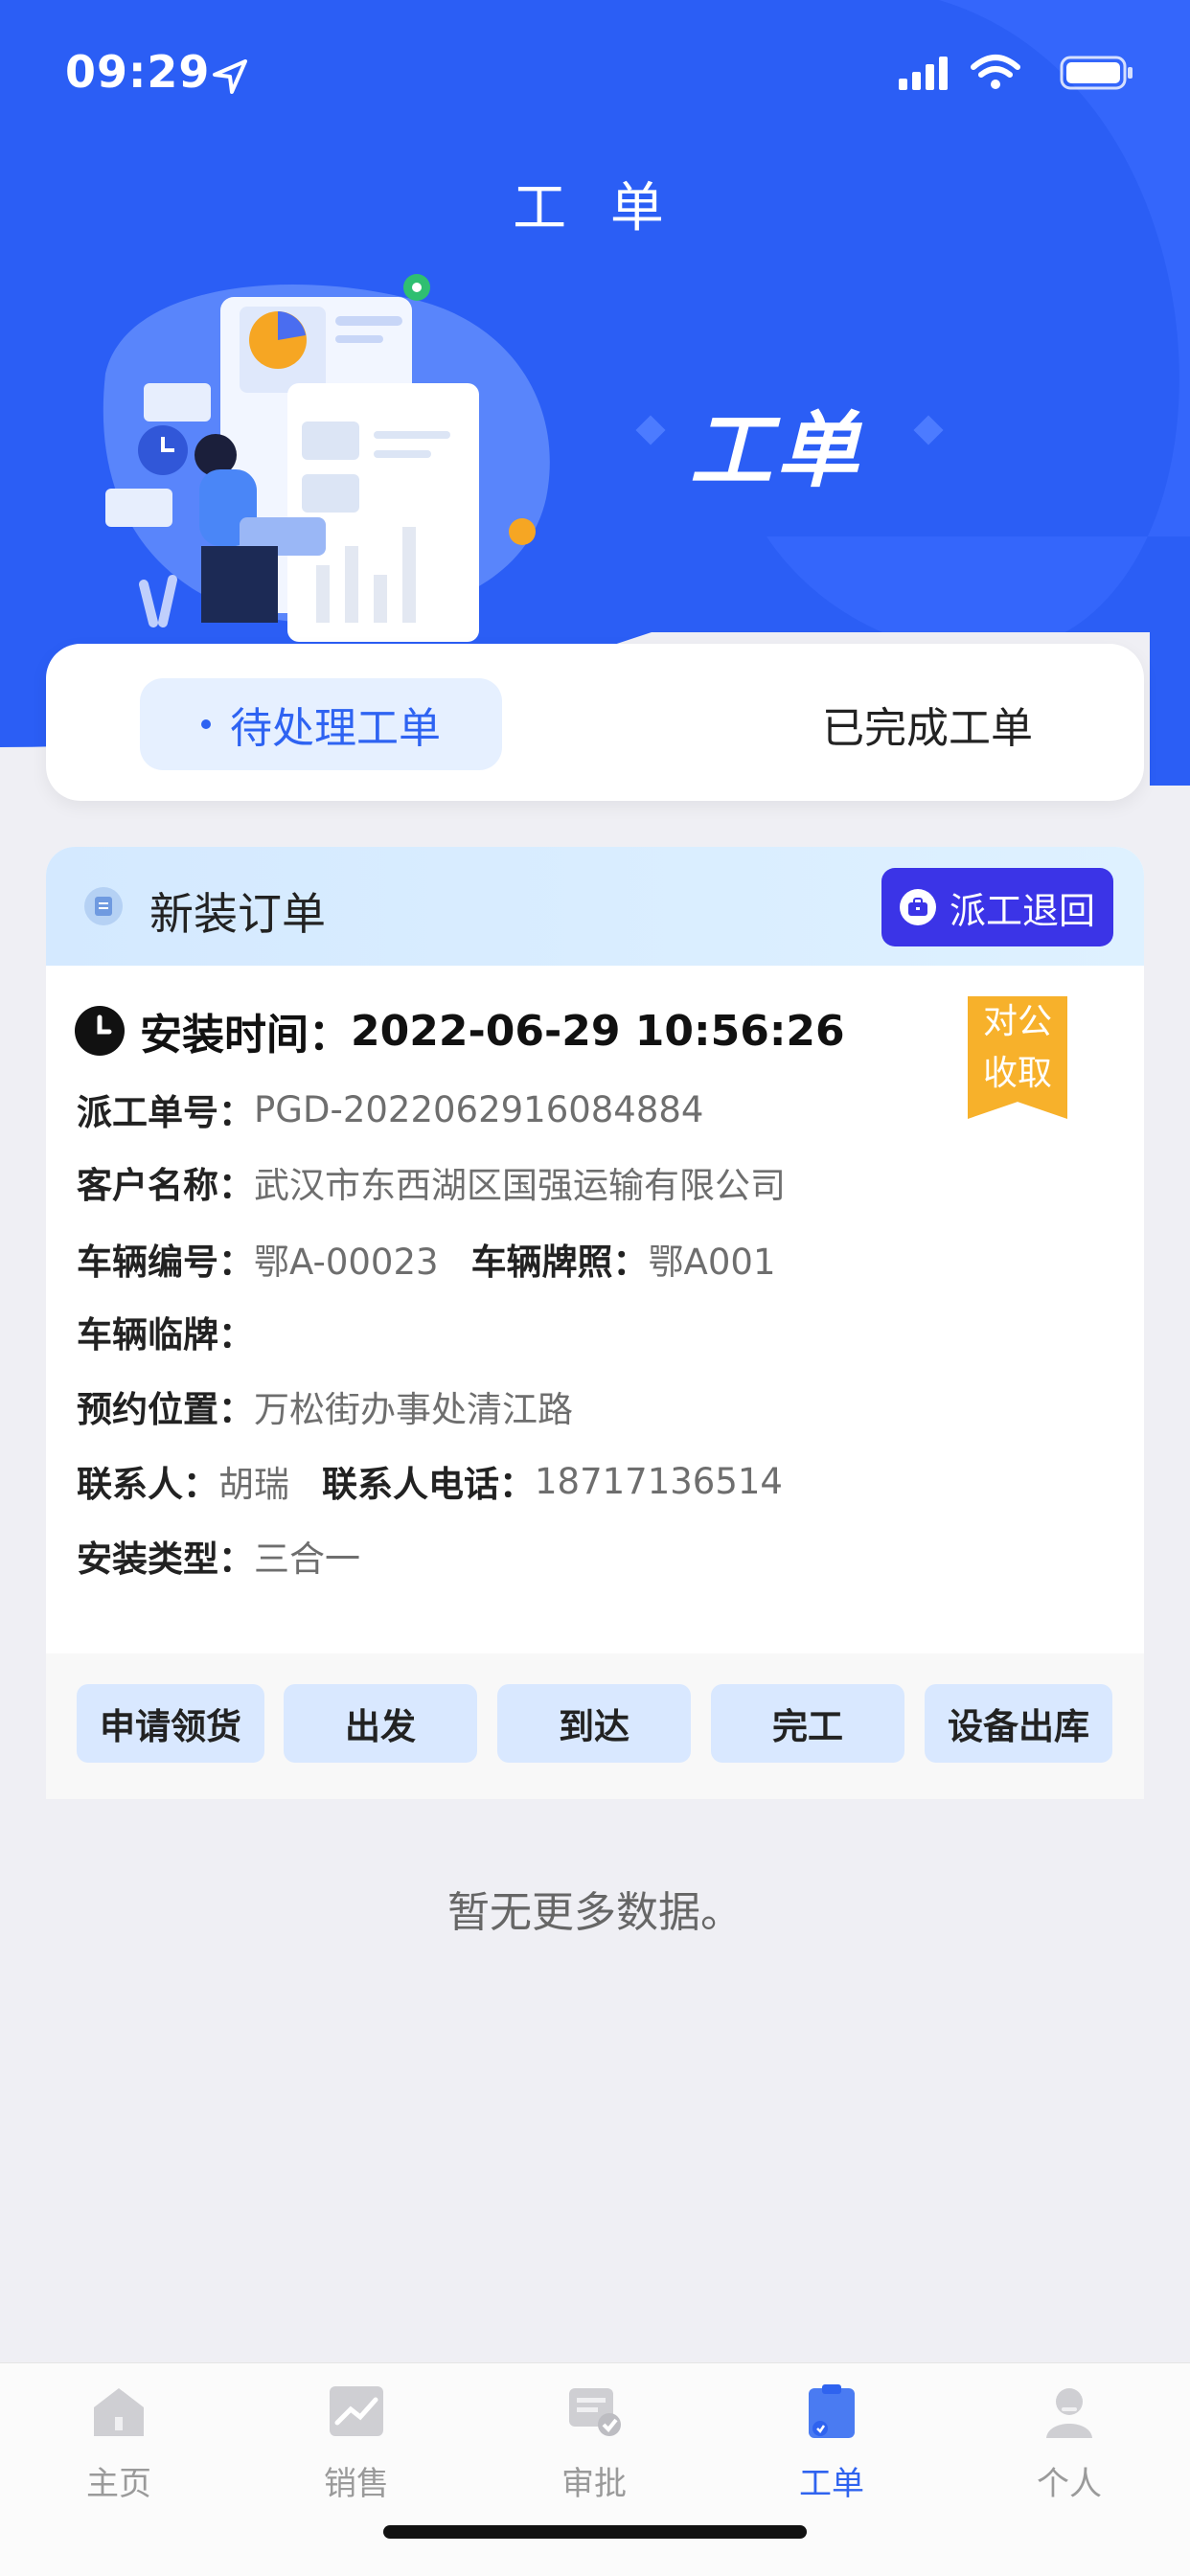 The image size is (1190, 2576). What do you see at coordinates (595, 2412) in the screenshot?
I see `approval-icon` at bounding box center [595, 2412].